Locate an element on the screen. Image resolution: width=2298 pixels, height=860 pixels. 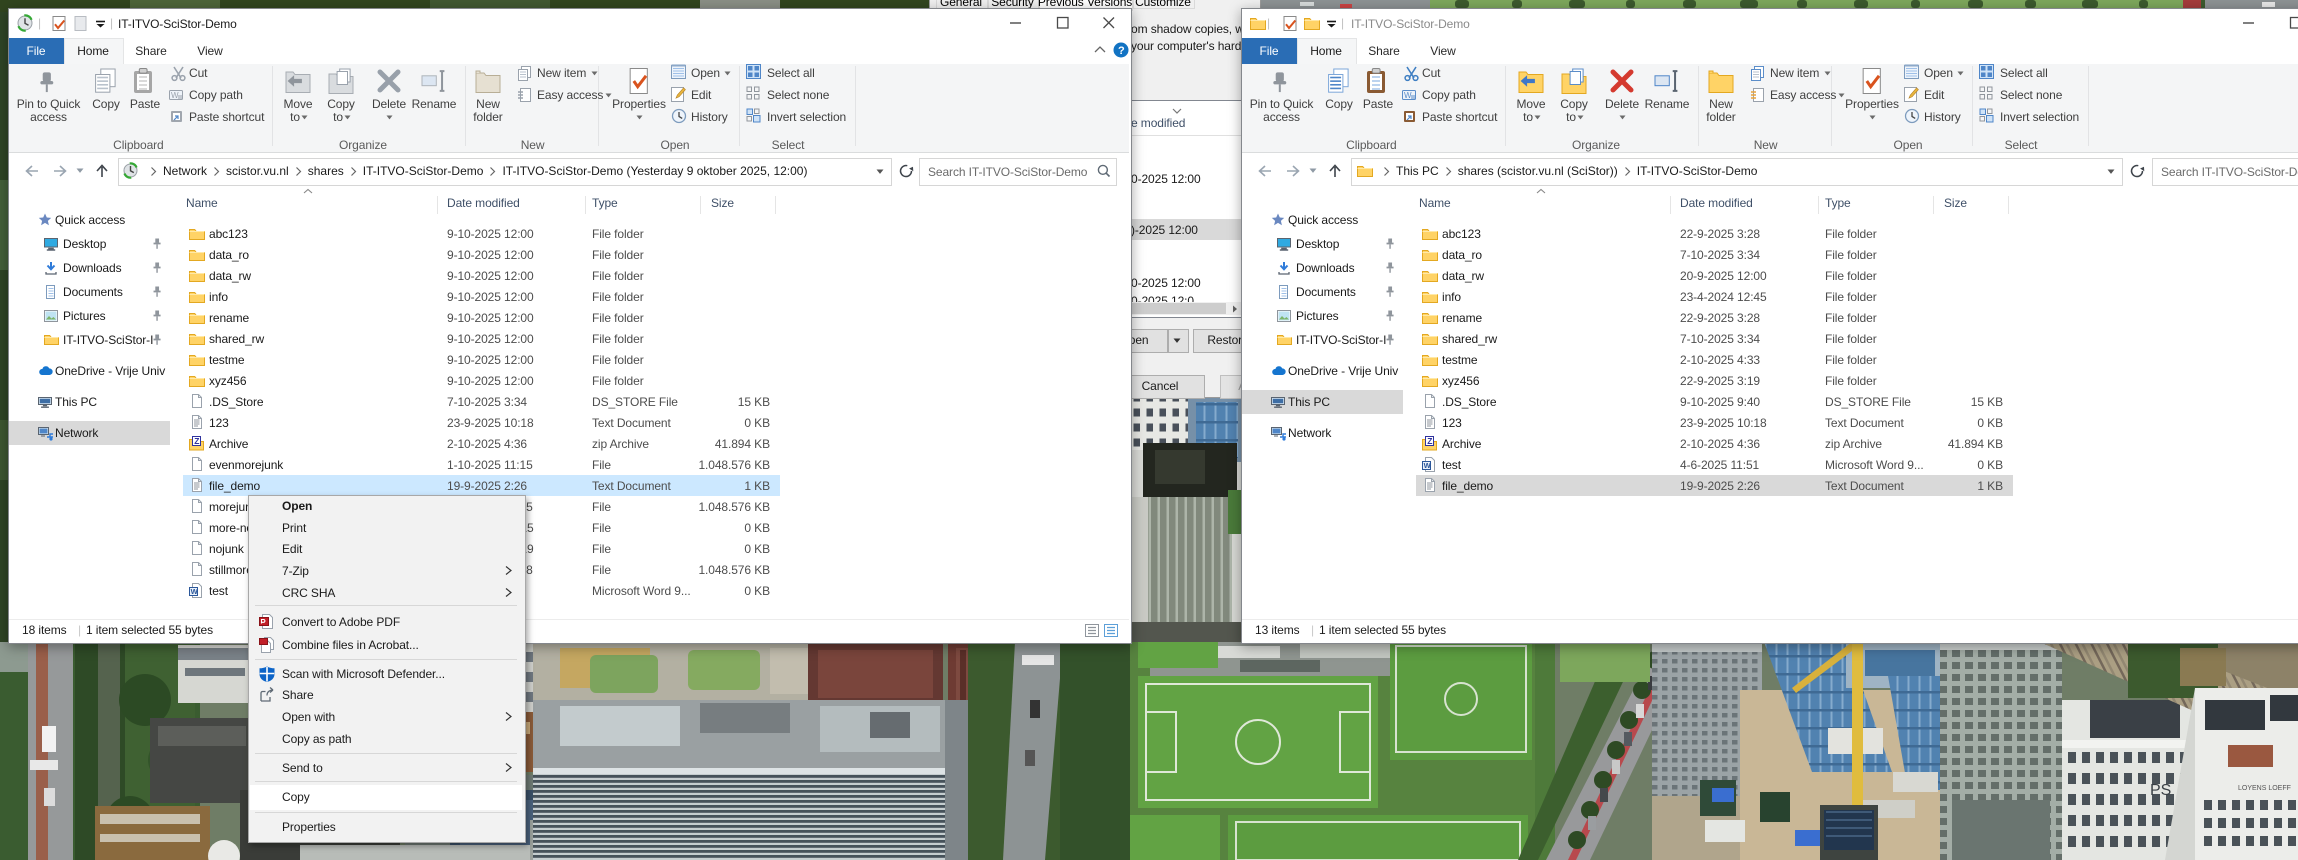
svg-text: PS is located at coordinates (2160, 790).